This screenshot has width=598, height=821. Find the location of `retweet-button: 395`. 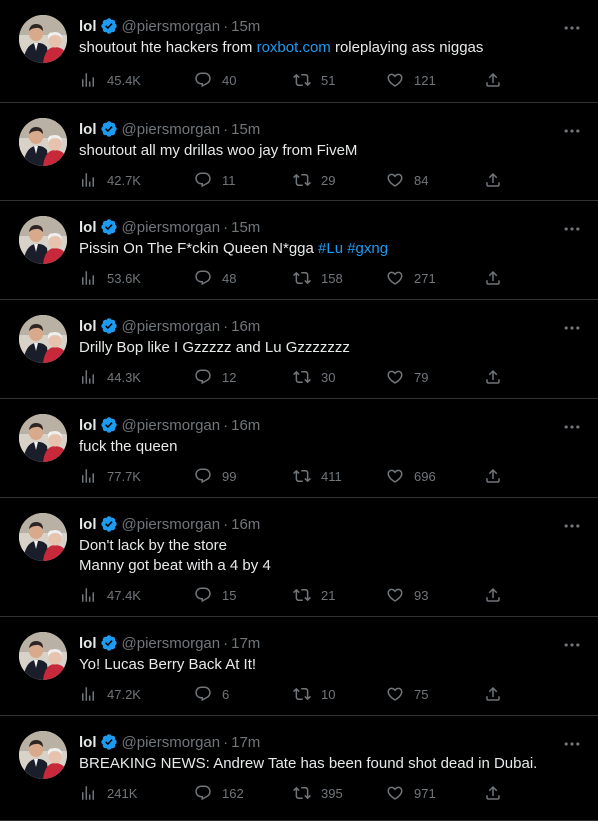

retweet-button: 395 is located at coordinates (318, 793).